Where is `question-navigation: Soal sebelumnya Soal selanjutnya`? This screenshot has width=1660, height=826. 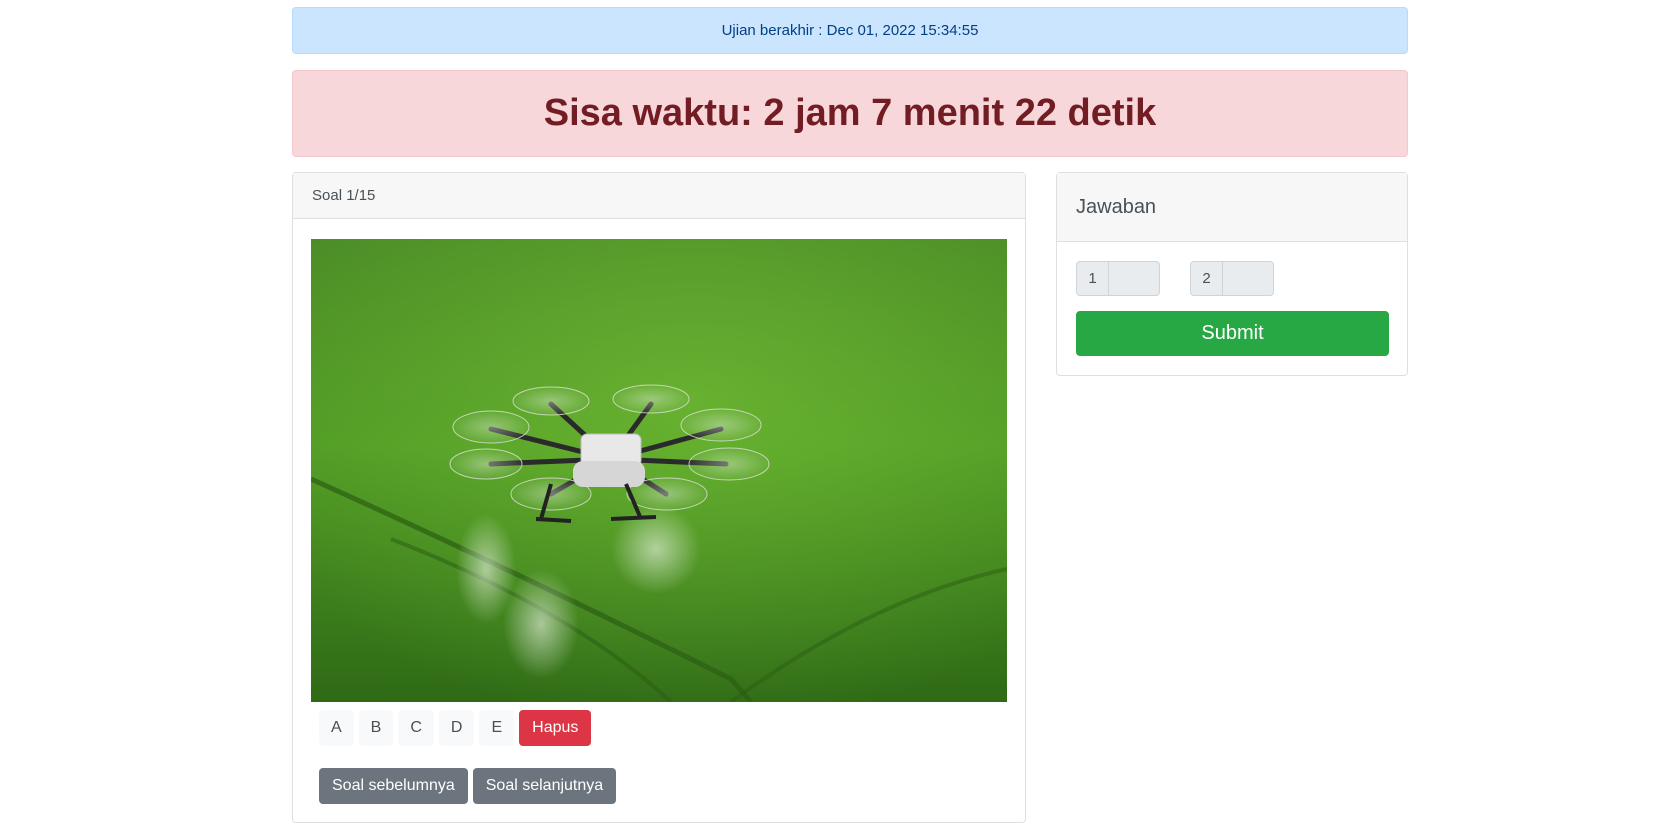 question-navigation: Soal sebelumnya Soal selanjutnya is located at coordinates (468, 786).